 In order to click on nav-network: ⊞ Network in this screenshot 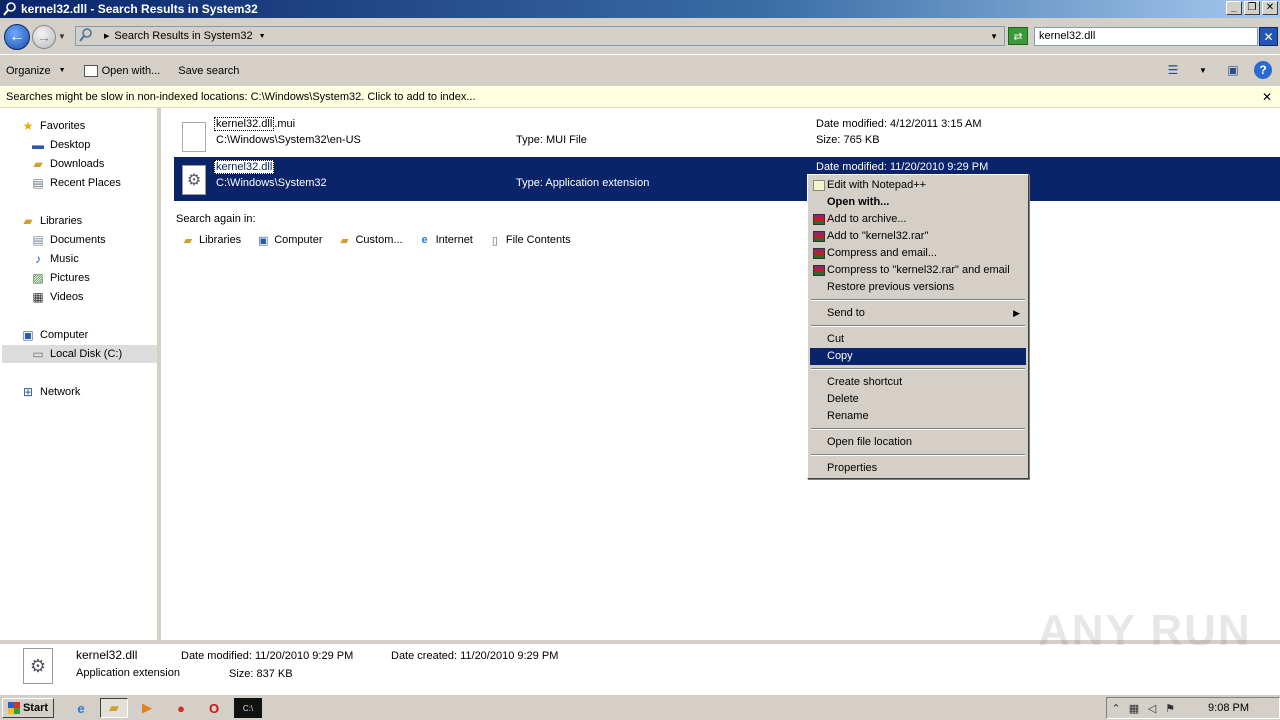, I will do `click(50, 392)`.